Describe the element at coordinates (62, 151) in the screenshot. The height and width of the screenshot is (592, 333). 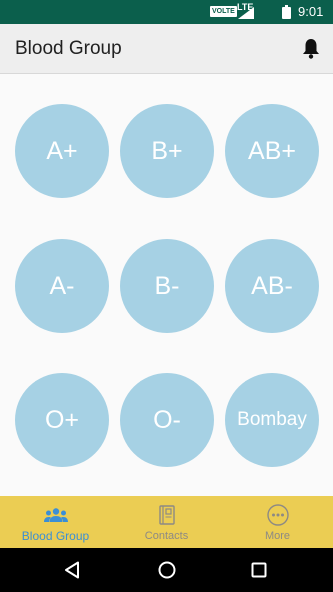
I see `blood-group-a-positive: A+` at that location.